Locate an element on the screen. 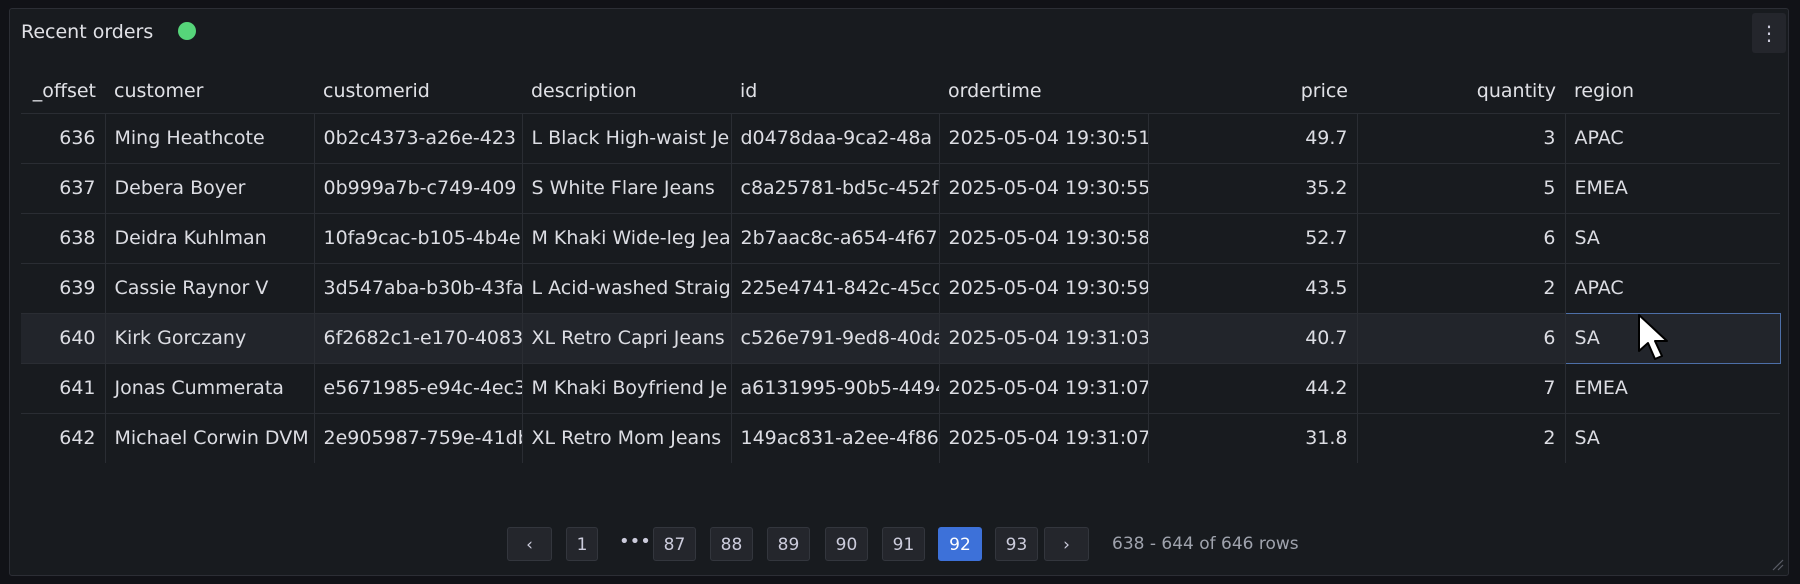 The height and width of the screenshot is (584, 1800). page-button-88: 88 is located at coordinates (731, 544).